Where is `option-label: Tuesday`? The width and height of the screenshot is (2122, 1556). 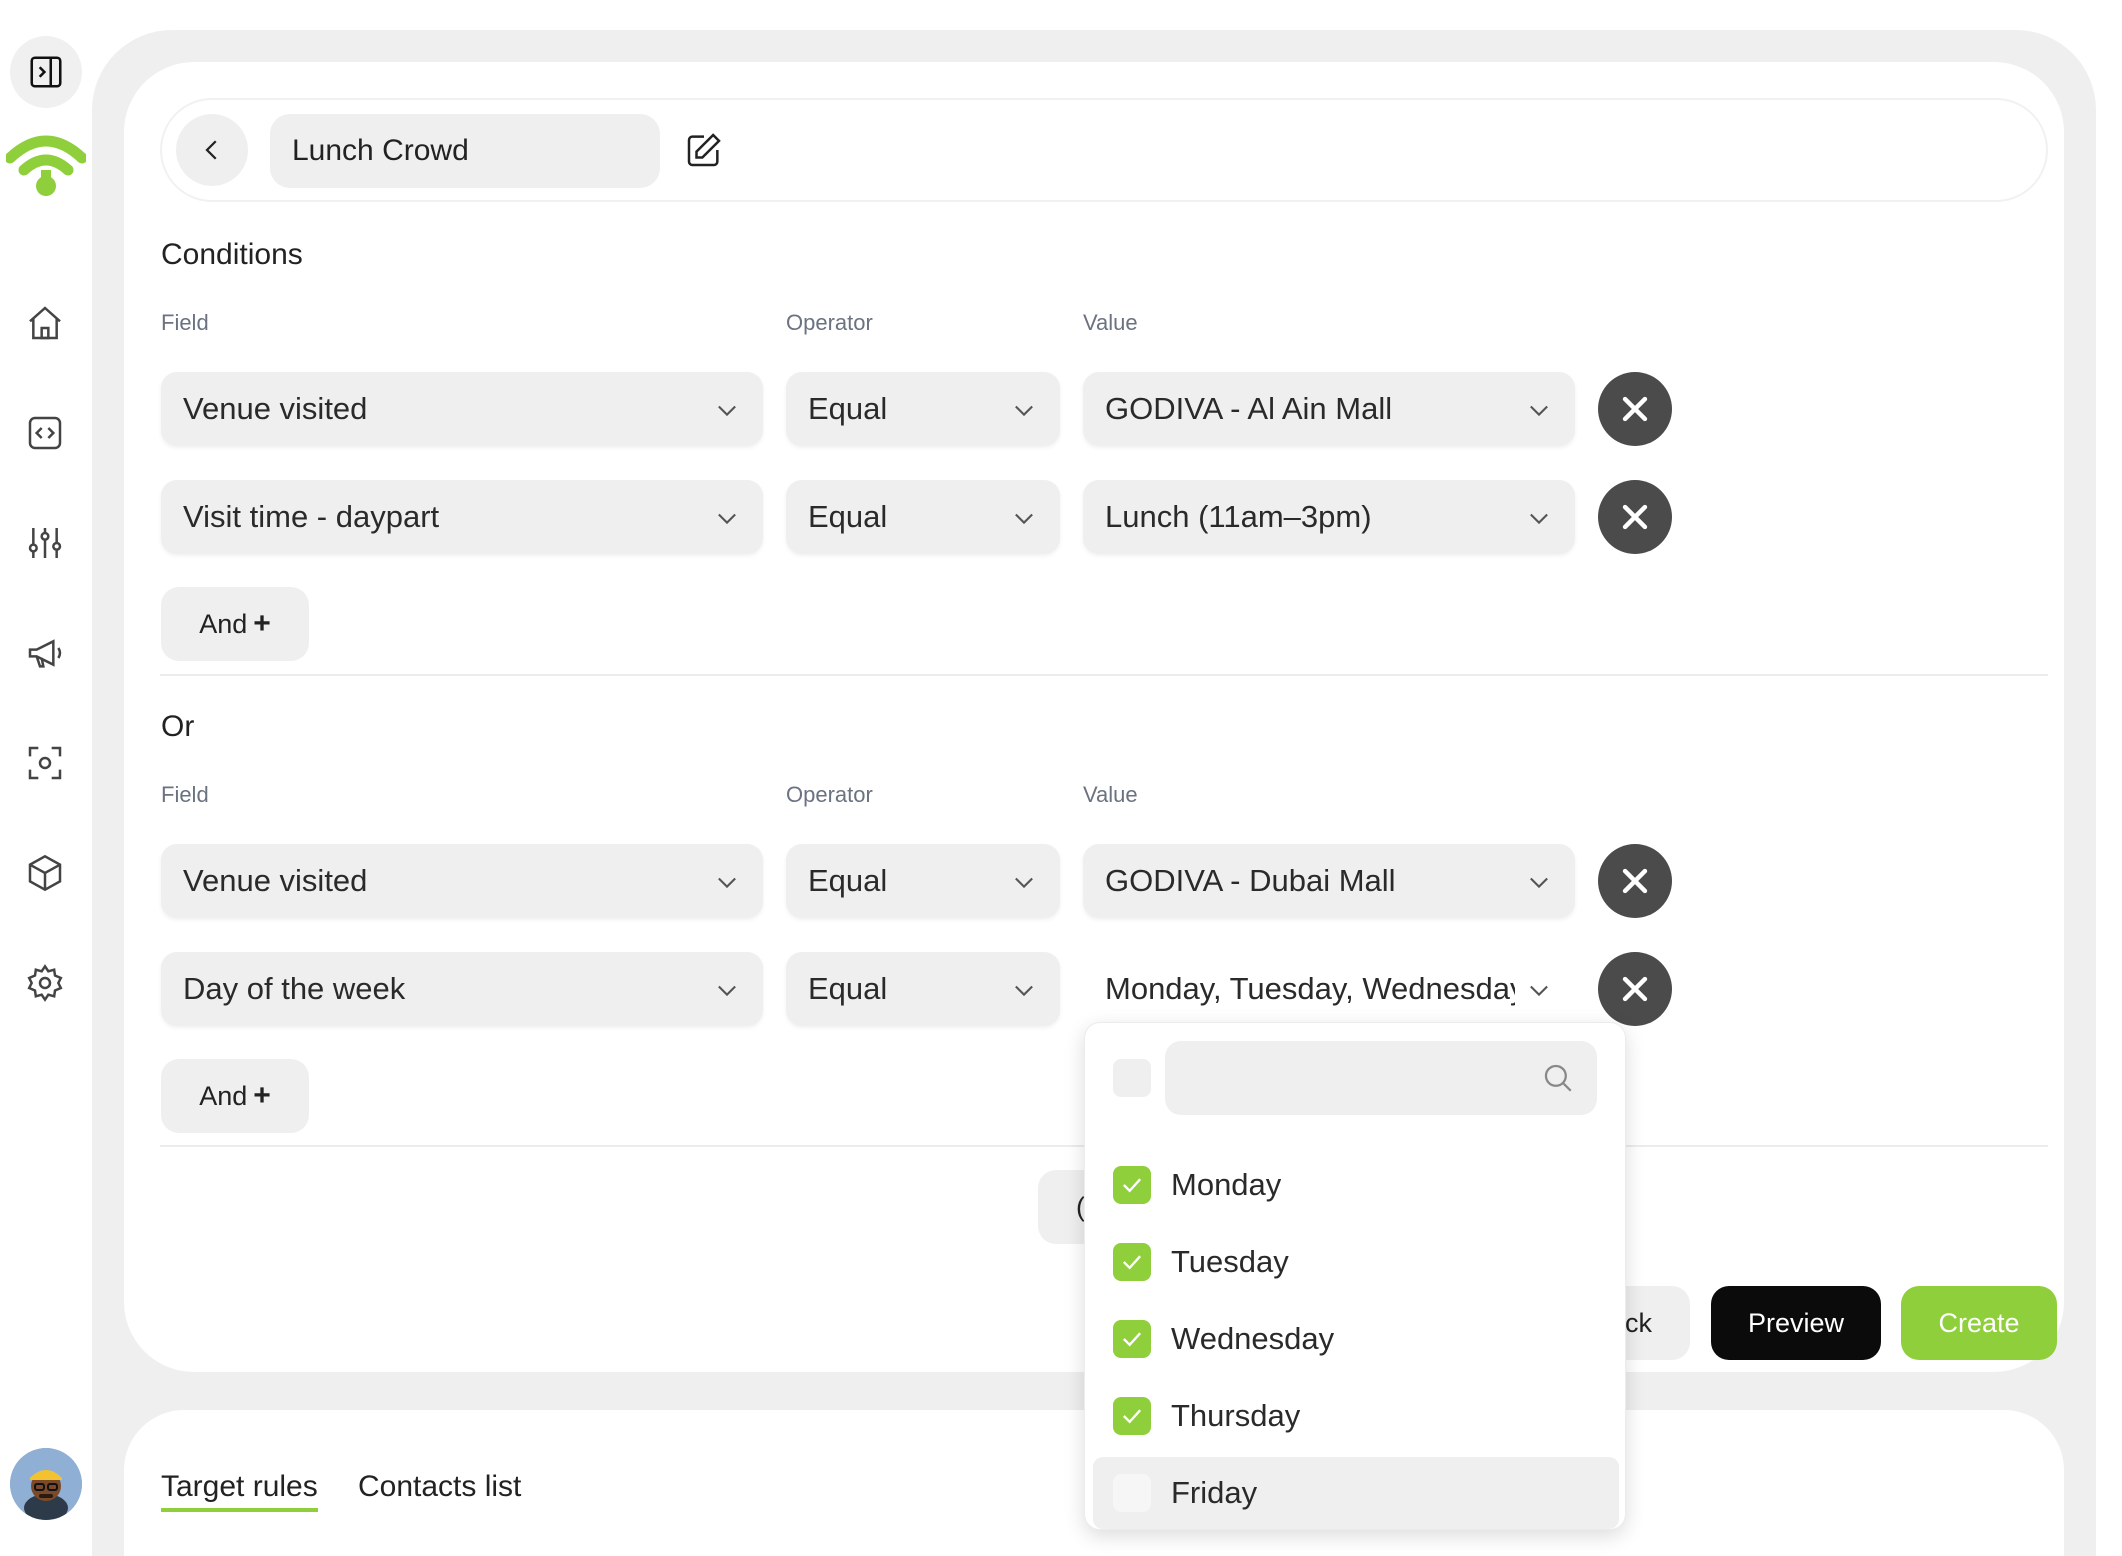
option-label: Tuesday is located at coordinates (1230, 1261).